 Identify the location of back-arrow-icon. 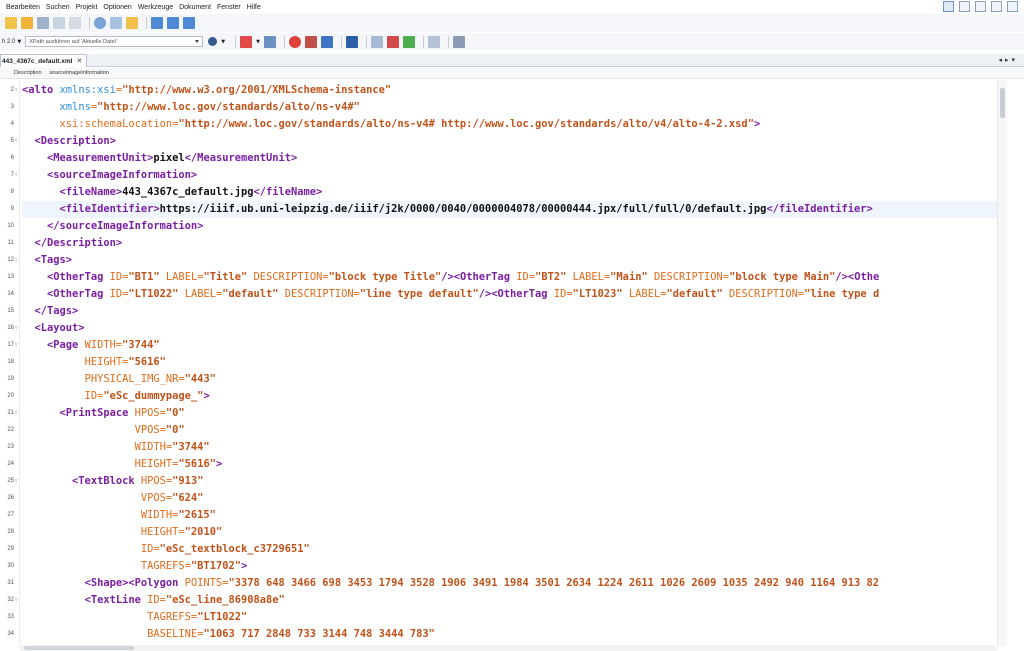
(157, 23).